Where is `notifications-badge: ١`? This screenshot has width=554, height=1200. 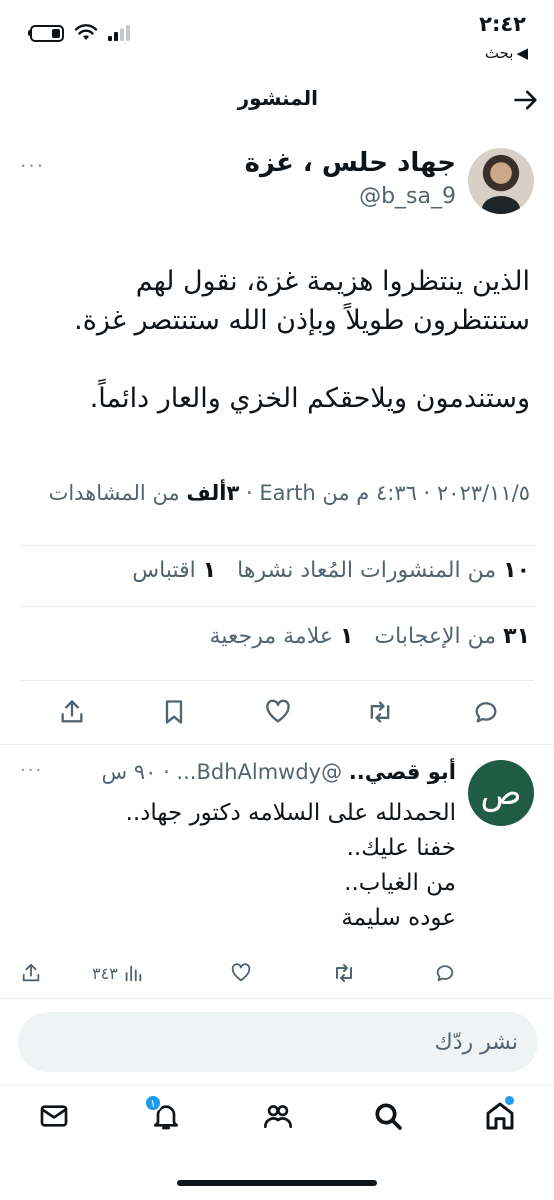 notifications-badge: ١ is located at coordinates (153, 1103).